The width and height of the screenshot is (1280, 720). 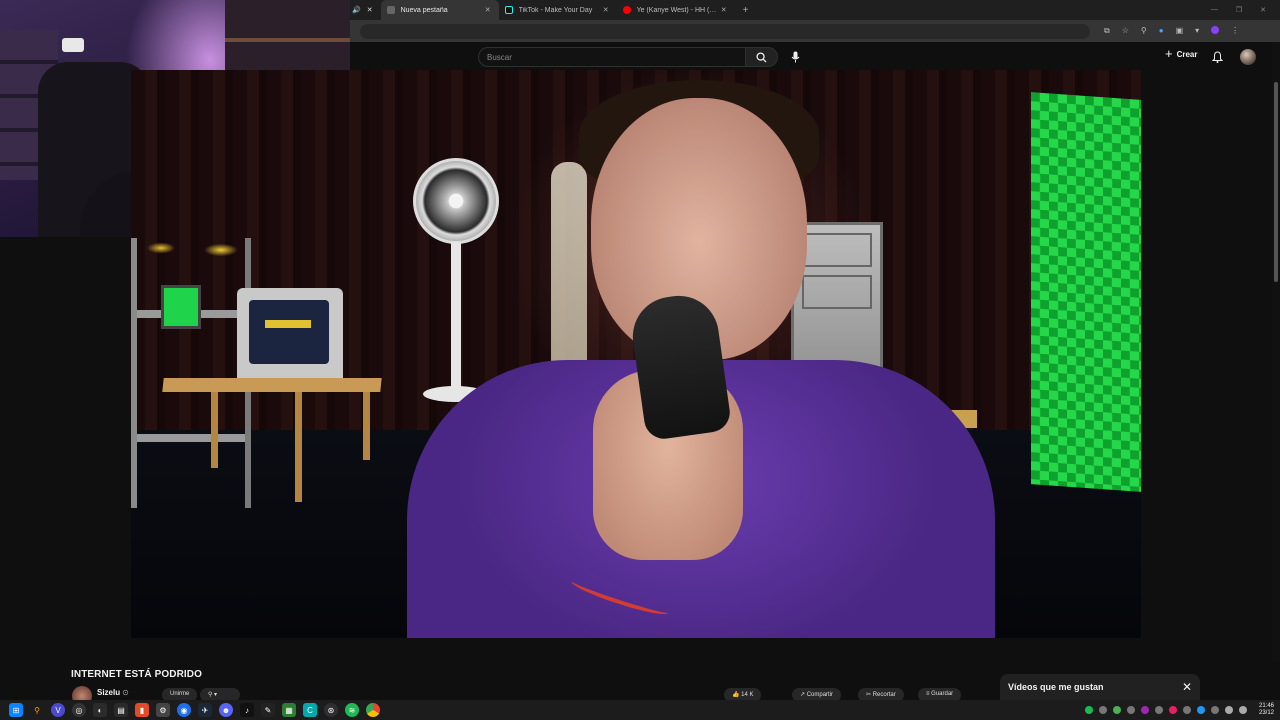 I want to click on audio-icon: 🔊, so click(x=357, y=10).